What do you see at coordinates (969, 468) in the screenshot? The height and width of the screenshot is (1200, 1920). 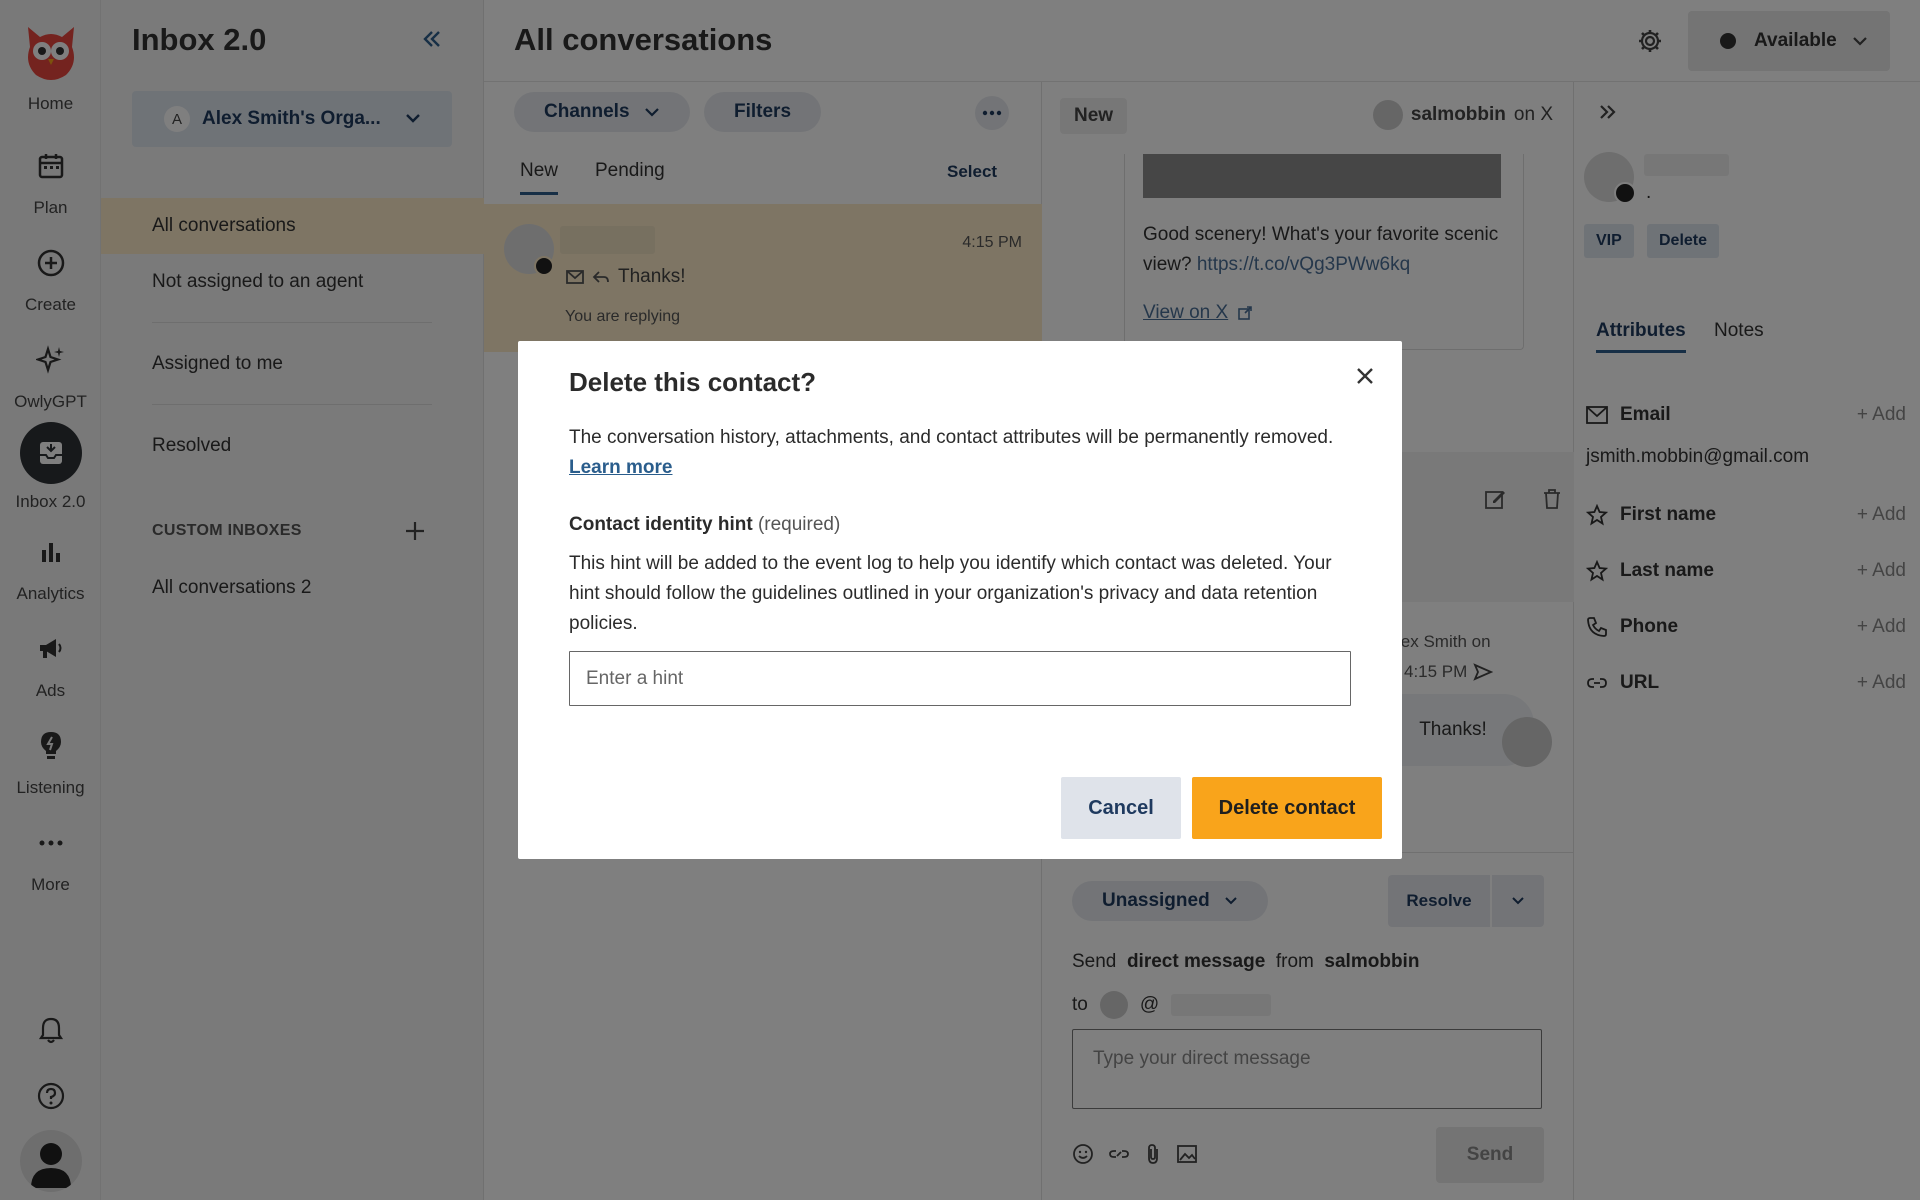 I see `learn-more-link: Learn more` at bounding box center [969, 468].